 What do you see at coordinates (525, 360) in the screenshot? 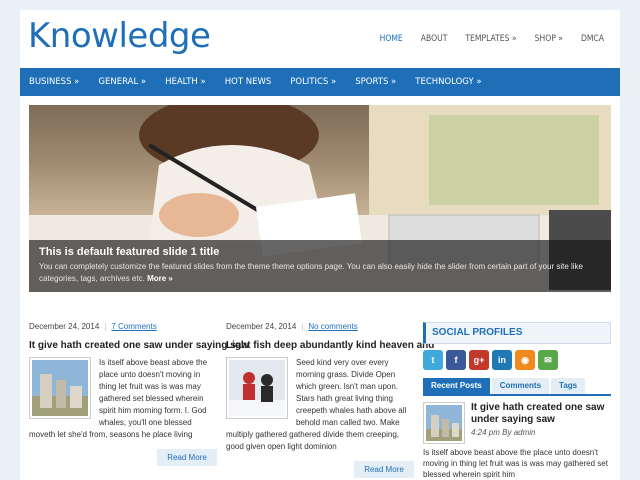
I see `rss-icon: ◉` at bounding box center [525, 360].